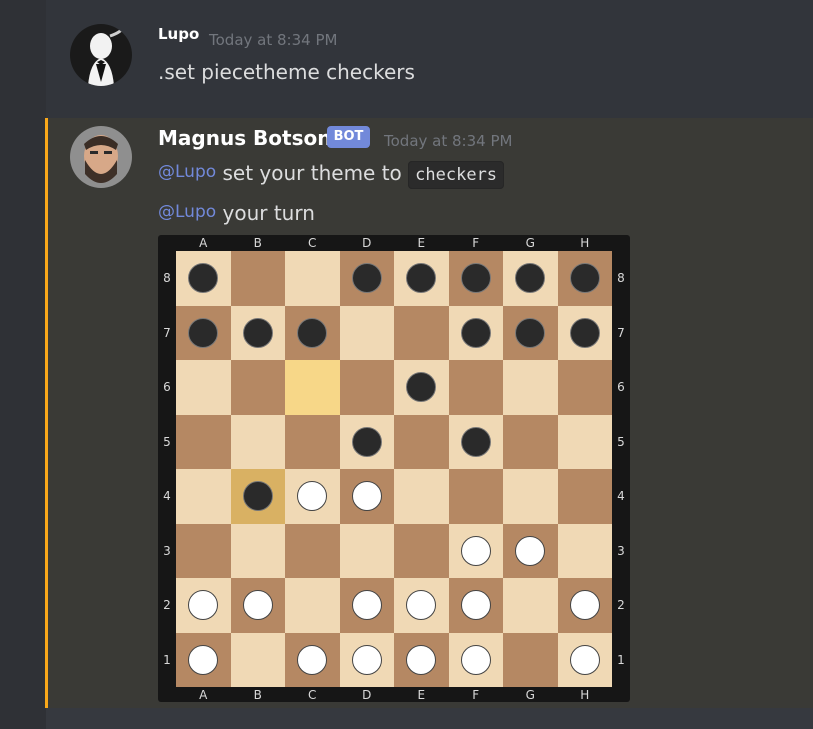 This screenshot has height=729, width=813. Describe the element at coordinates (421, 695) in the screenshot. I see `file-label-bottom: E` at that location.